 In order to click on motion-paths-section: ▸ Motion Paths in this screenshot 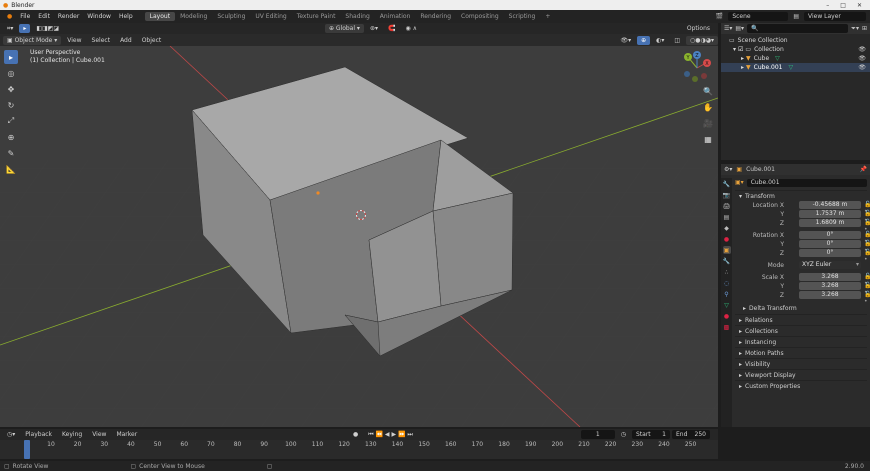, I will do `click(801, 352)`.